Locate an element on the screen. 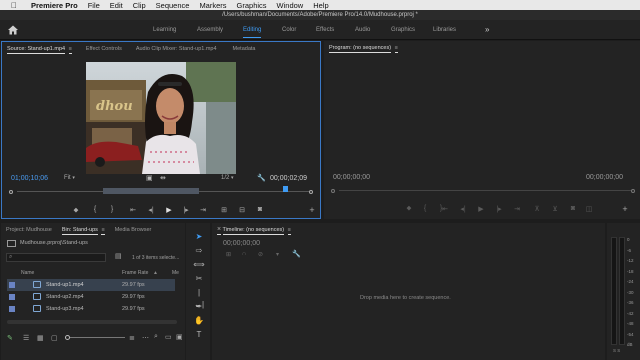 This screenshot has height=360, width=640. go-to-in-icon: ⇤ is located at coordinates (133, 210).